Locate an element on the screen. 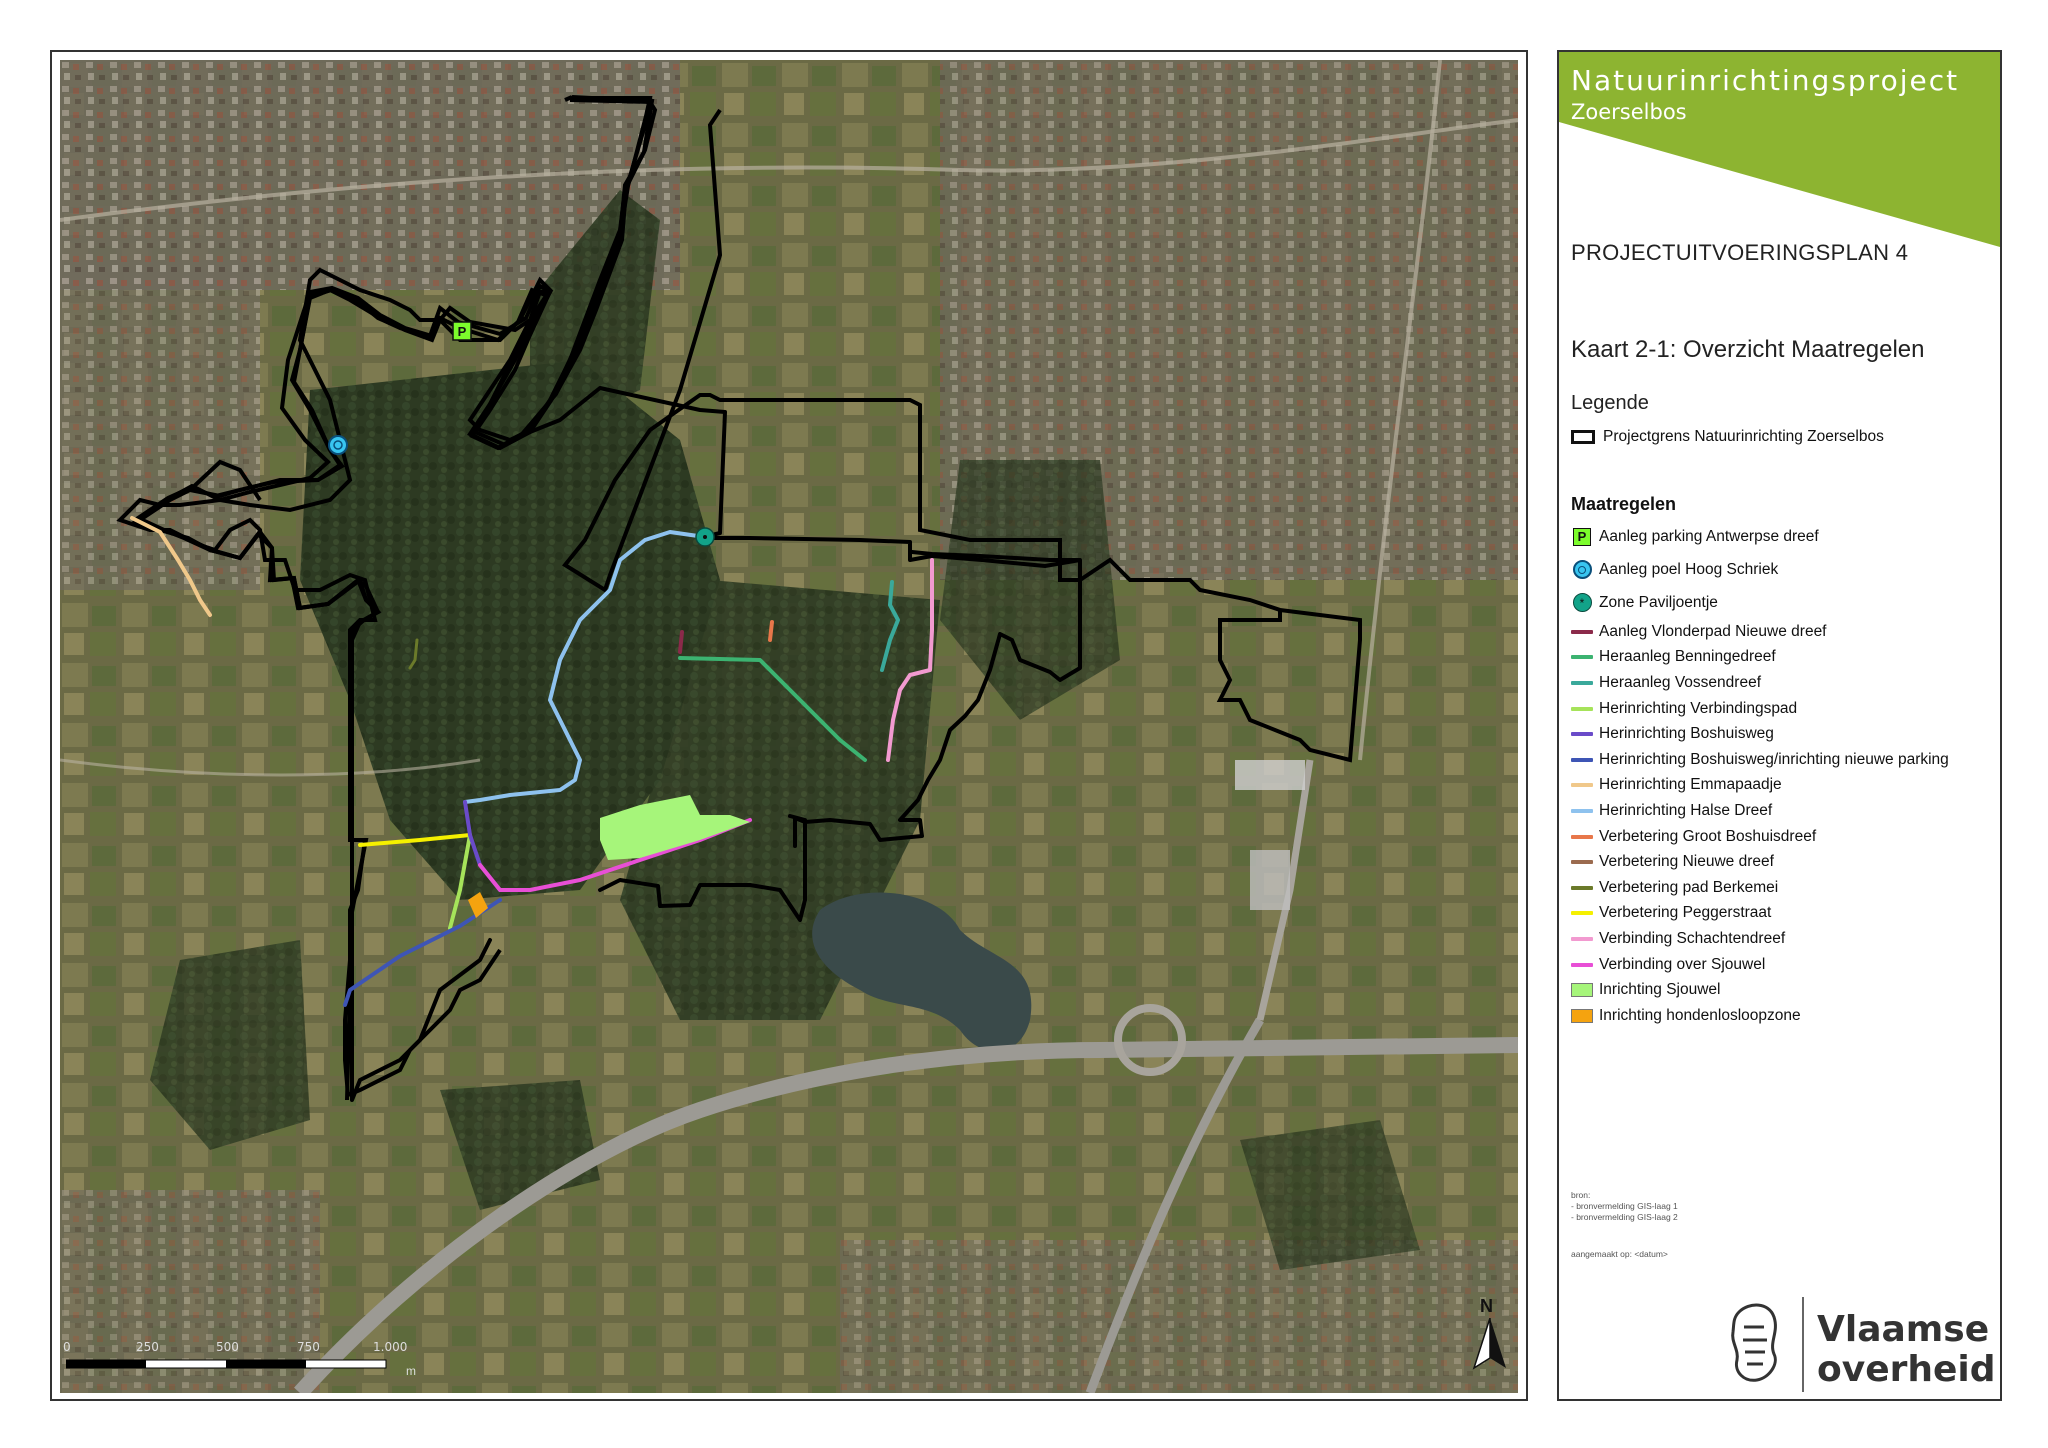 The height and width of the screenshot is (1448, 2048). pool-symbol is located at coordinates (1582, 570).